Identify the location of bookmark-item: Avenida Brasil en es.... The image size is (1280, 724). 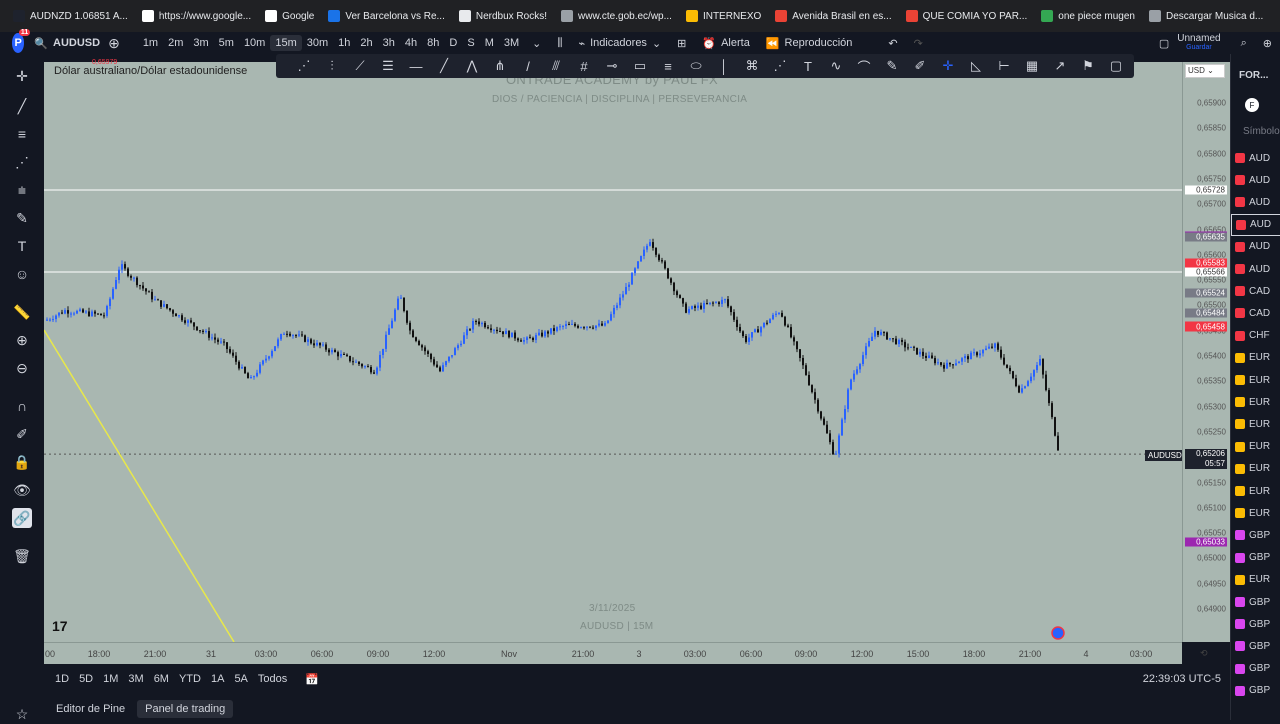
(833, 16).